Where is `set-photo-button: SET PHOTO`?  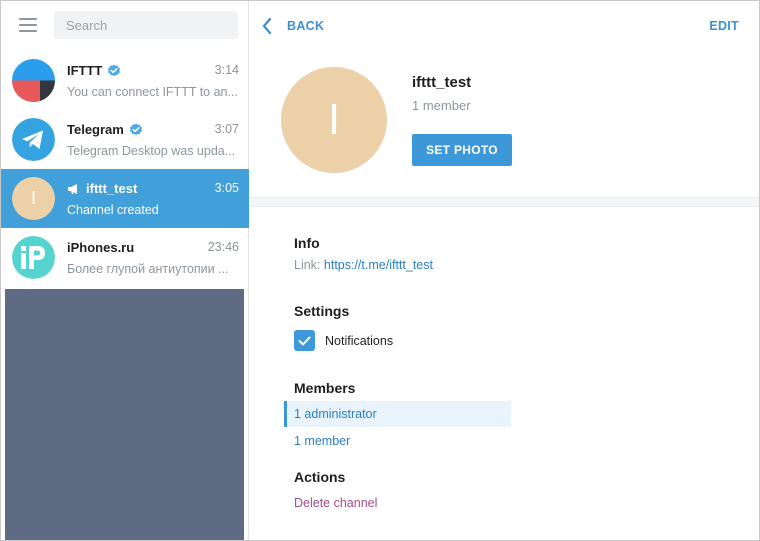
set-photo-button: SET PHOTO is located at coordinates (462, 150).